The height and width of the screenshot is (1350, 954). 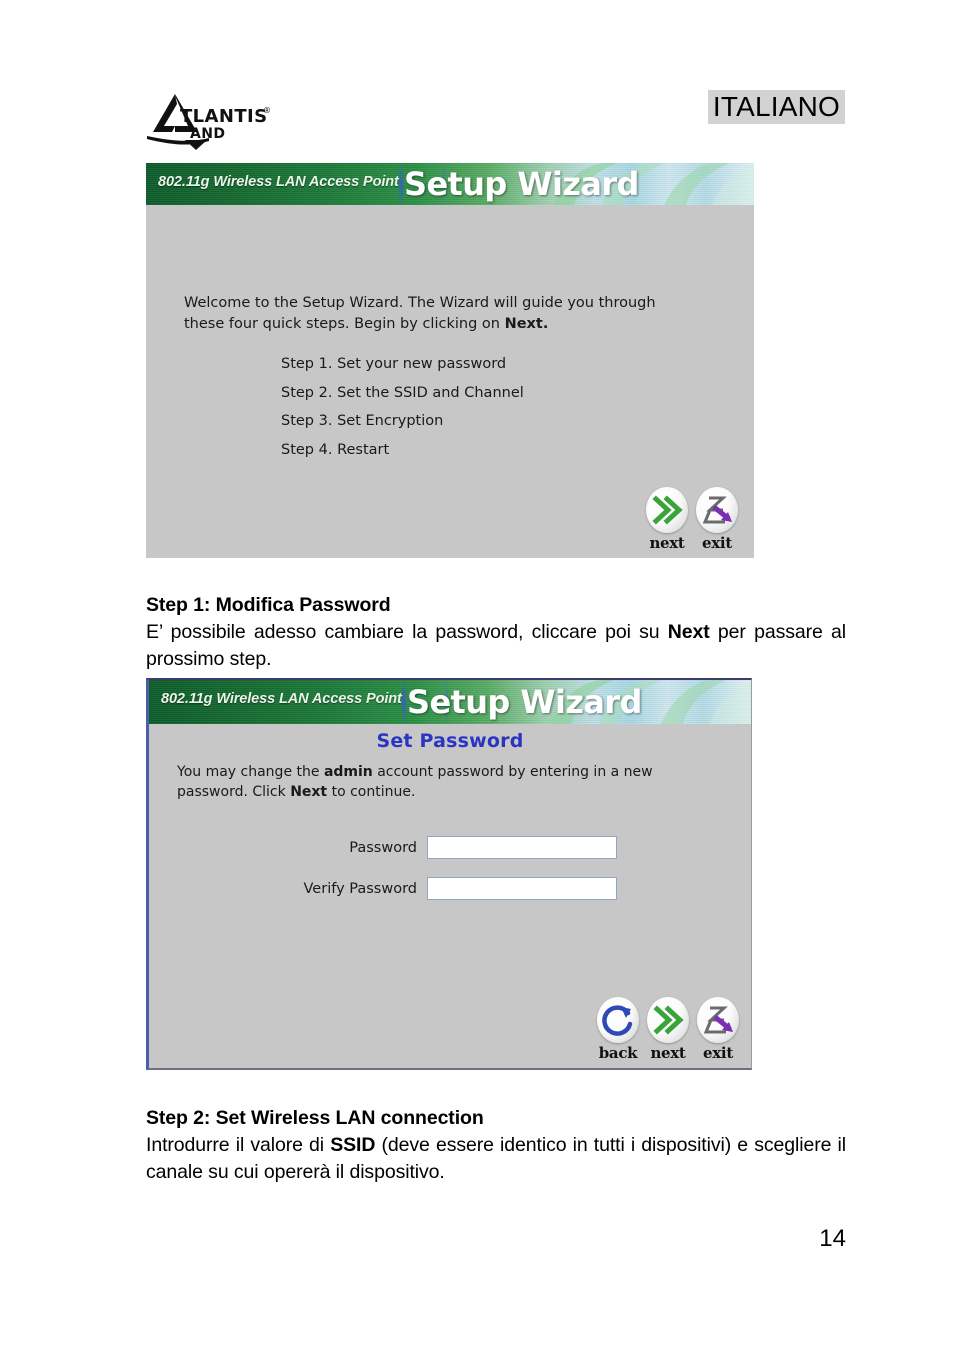 I want to click on page-number: 14, so click(x=832, y=1238).